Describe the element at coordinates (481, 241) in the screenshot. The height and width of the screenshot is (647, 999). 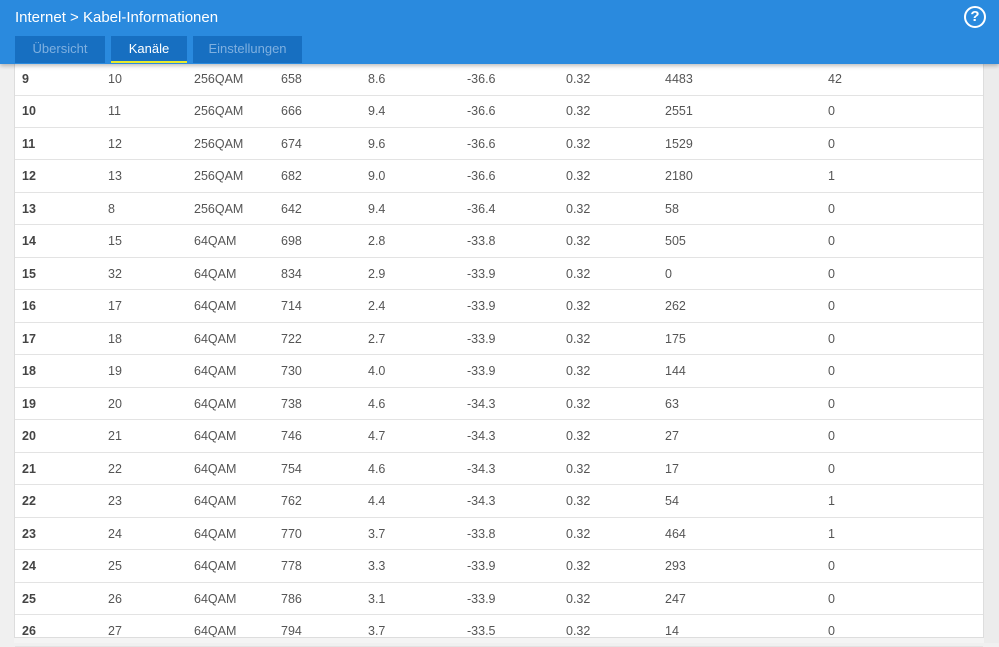
I see `cell-power: -33.8` at that location.